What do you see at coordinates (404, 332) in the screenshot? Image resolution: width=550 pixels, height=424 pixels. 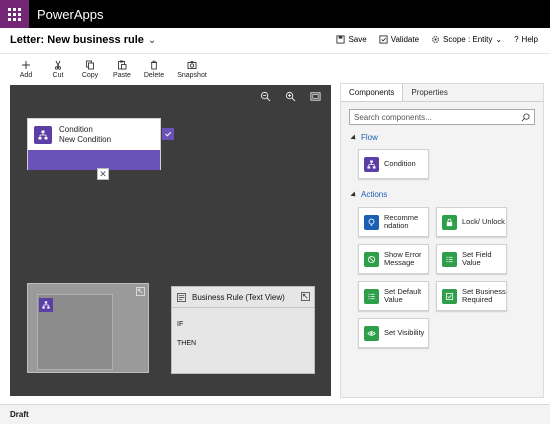 I see `component-label: Set Visibility` at bounding box center [404, 332].